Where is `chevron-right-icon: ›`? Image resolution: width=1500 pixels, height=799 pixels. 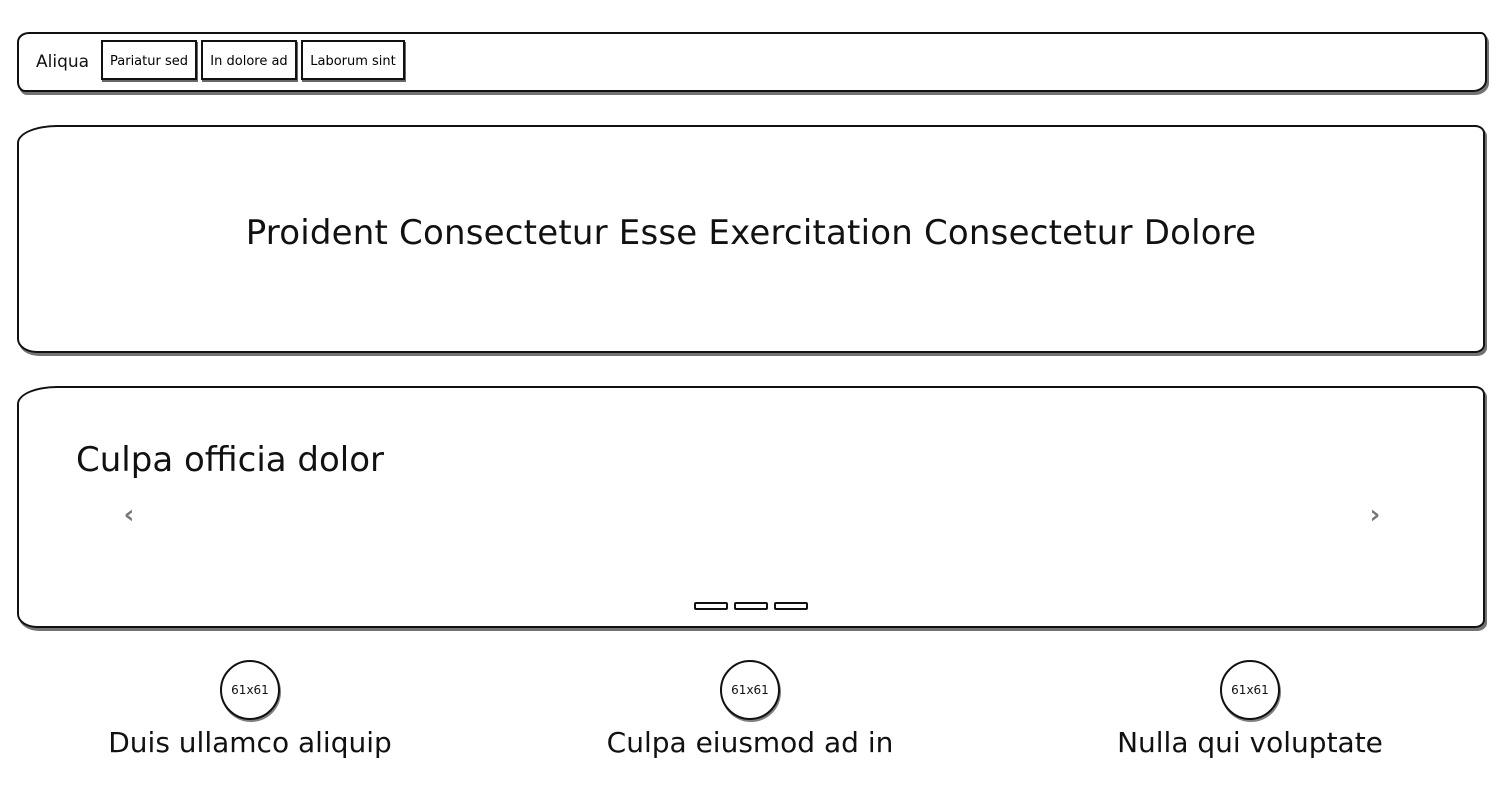
chevron-right-icon: › is located at coordinates (1375, 515).